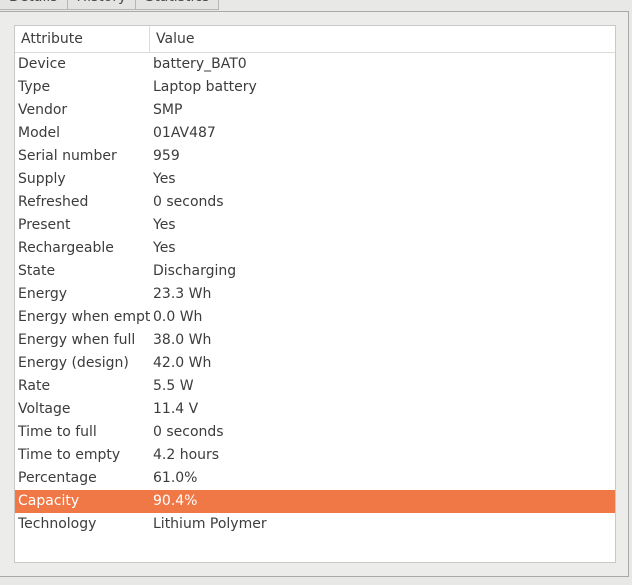 The width and height of the screenshot is (632, 585). Describe the element at coordinates (200, 64) in the screenshot. I see `value-cell: battery_BAT0` at that location.